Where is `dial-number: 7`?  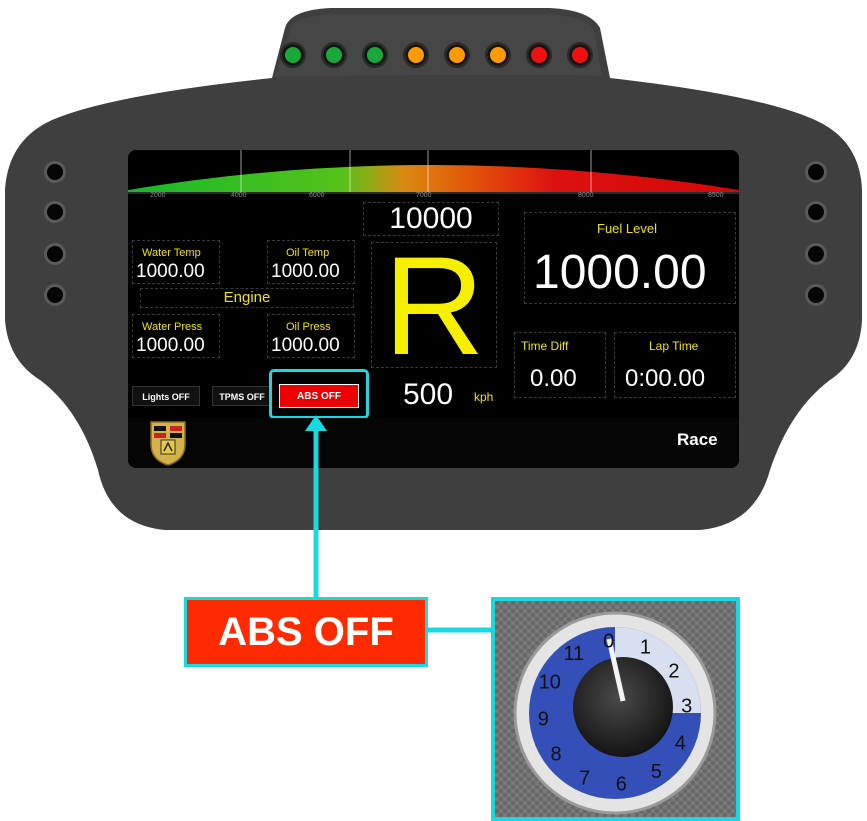 dial-number: 7 is located at coordinates (584, 778).